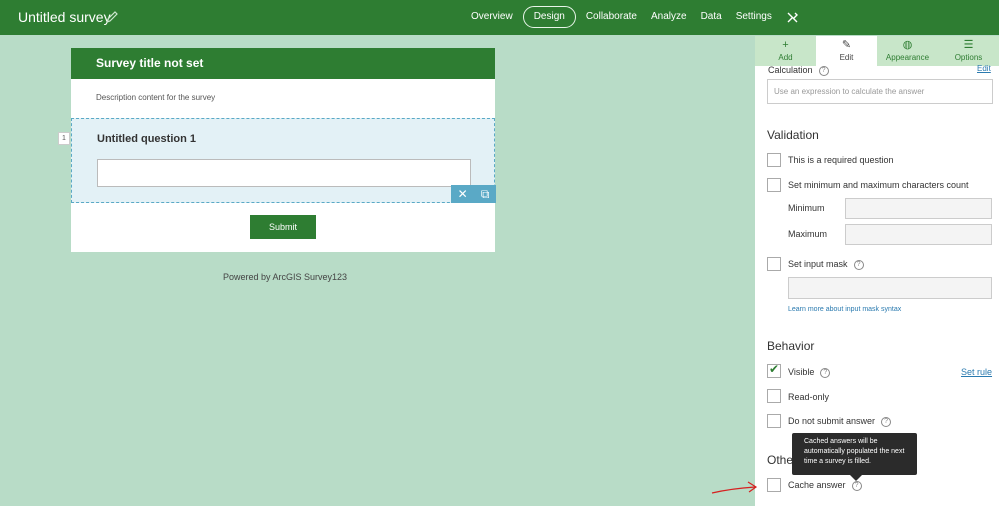 Image resolution: width=999 pixels, height=506 pixels. I want to click on calculation-label-row: Calculation?, so click(798, 70).